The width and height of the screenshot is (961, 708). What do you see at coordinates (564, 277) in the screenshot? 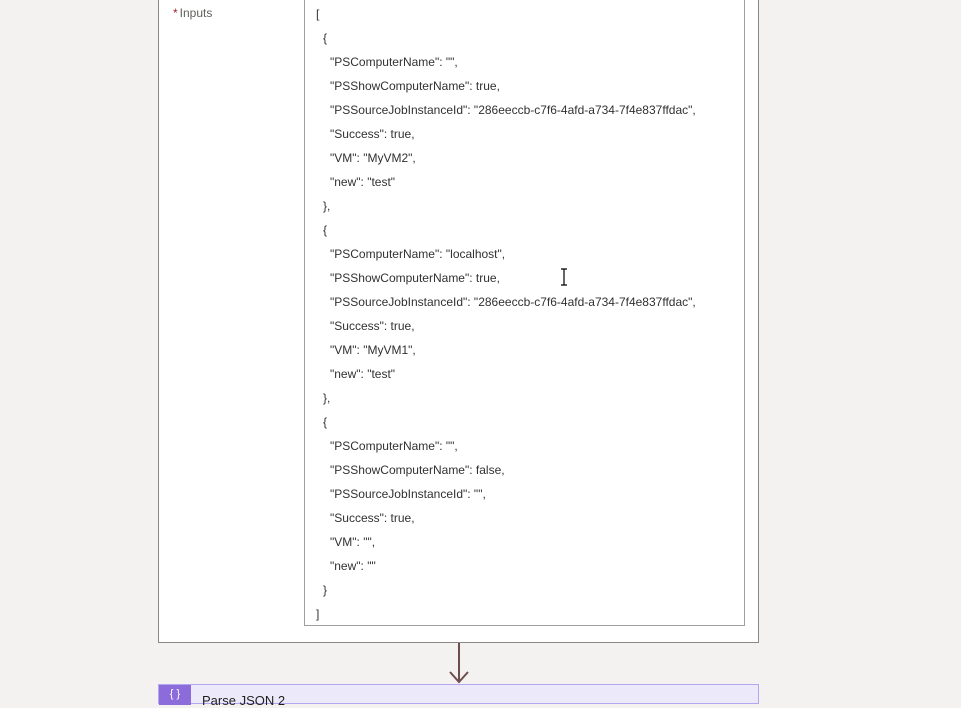
I see `text-cursor-icon` at bounding box center [564, 277].